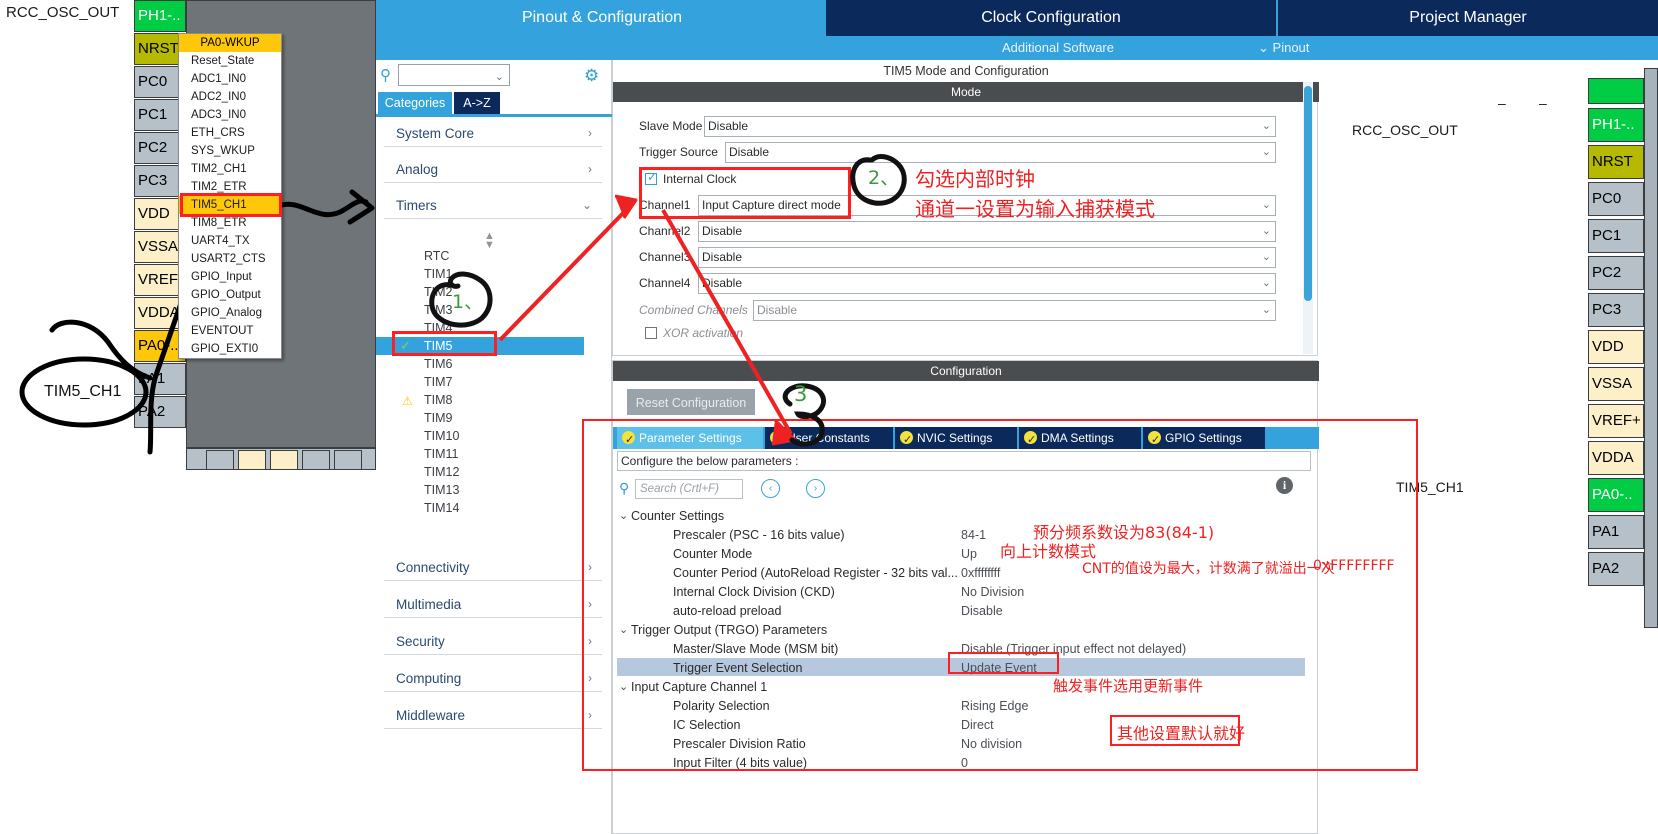  I want to click on param-value: 0xffffffff, so click(980, 573).